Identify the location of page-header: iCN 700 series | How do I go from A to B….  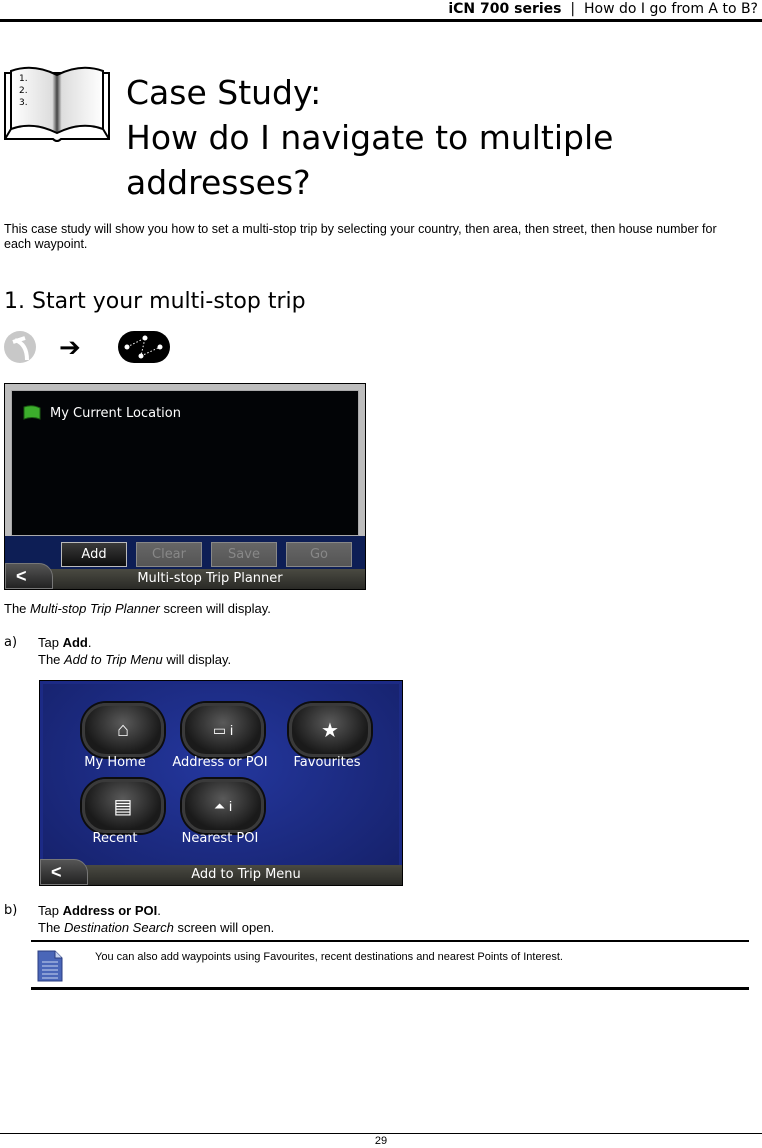
(381, 11).